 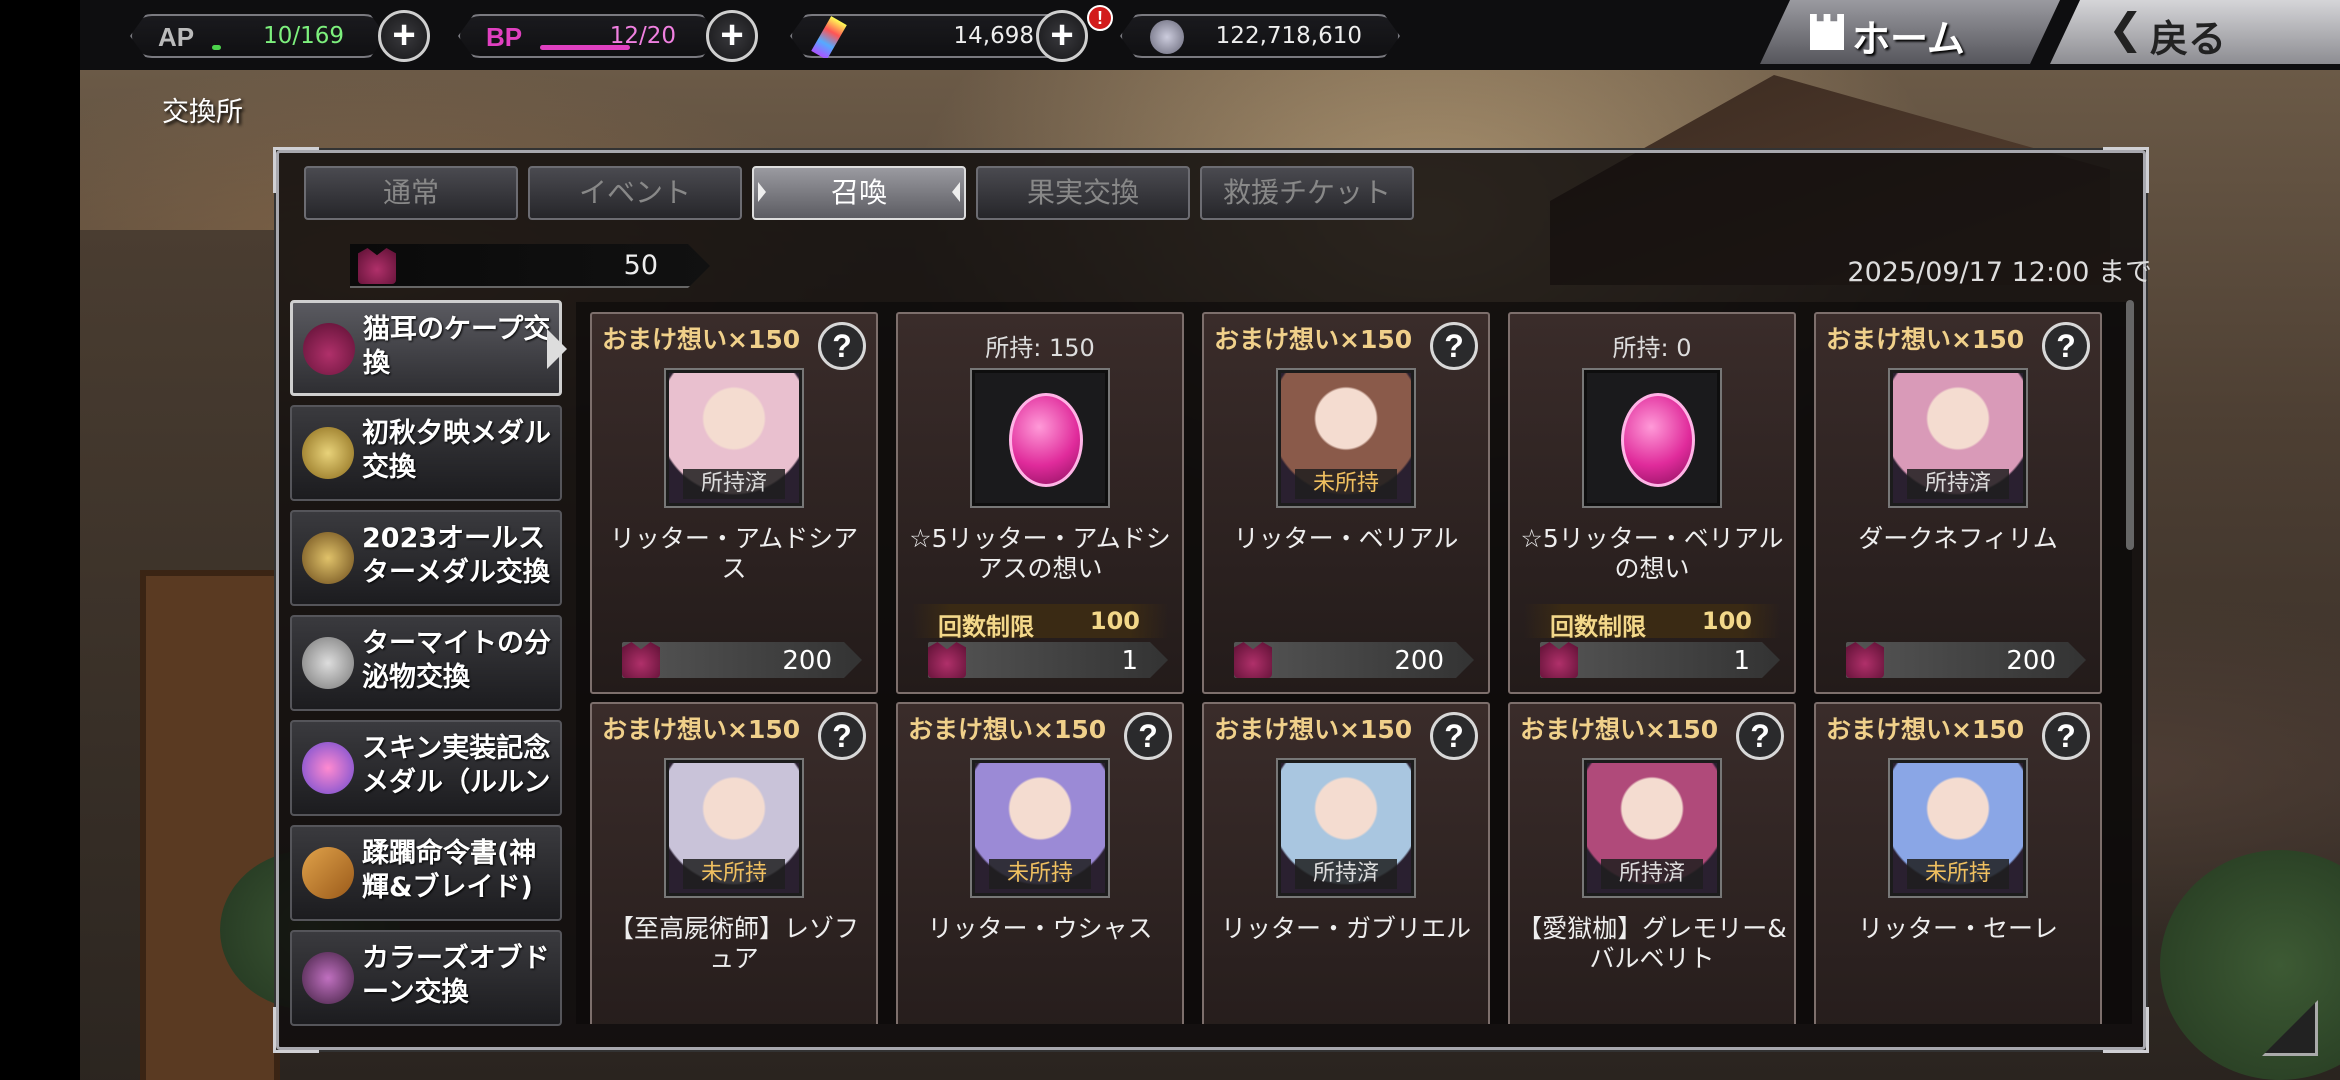 What do you see at coordinates (328, 453) in the screenshot?
I see `medal-icon` at bounding box center [328, 453].